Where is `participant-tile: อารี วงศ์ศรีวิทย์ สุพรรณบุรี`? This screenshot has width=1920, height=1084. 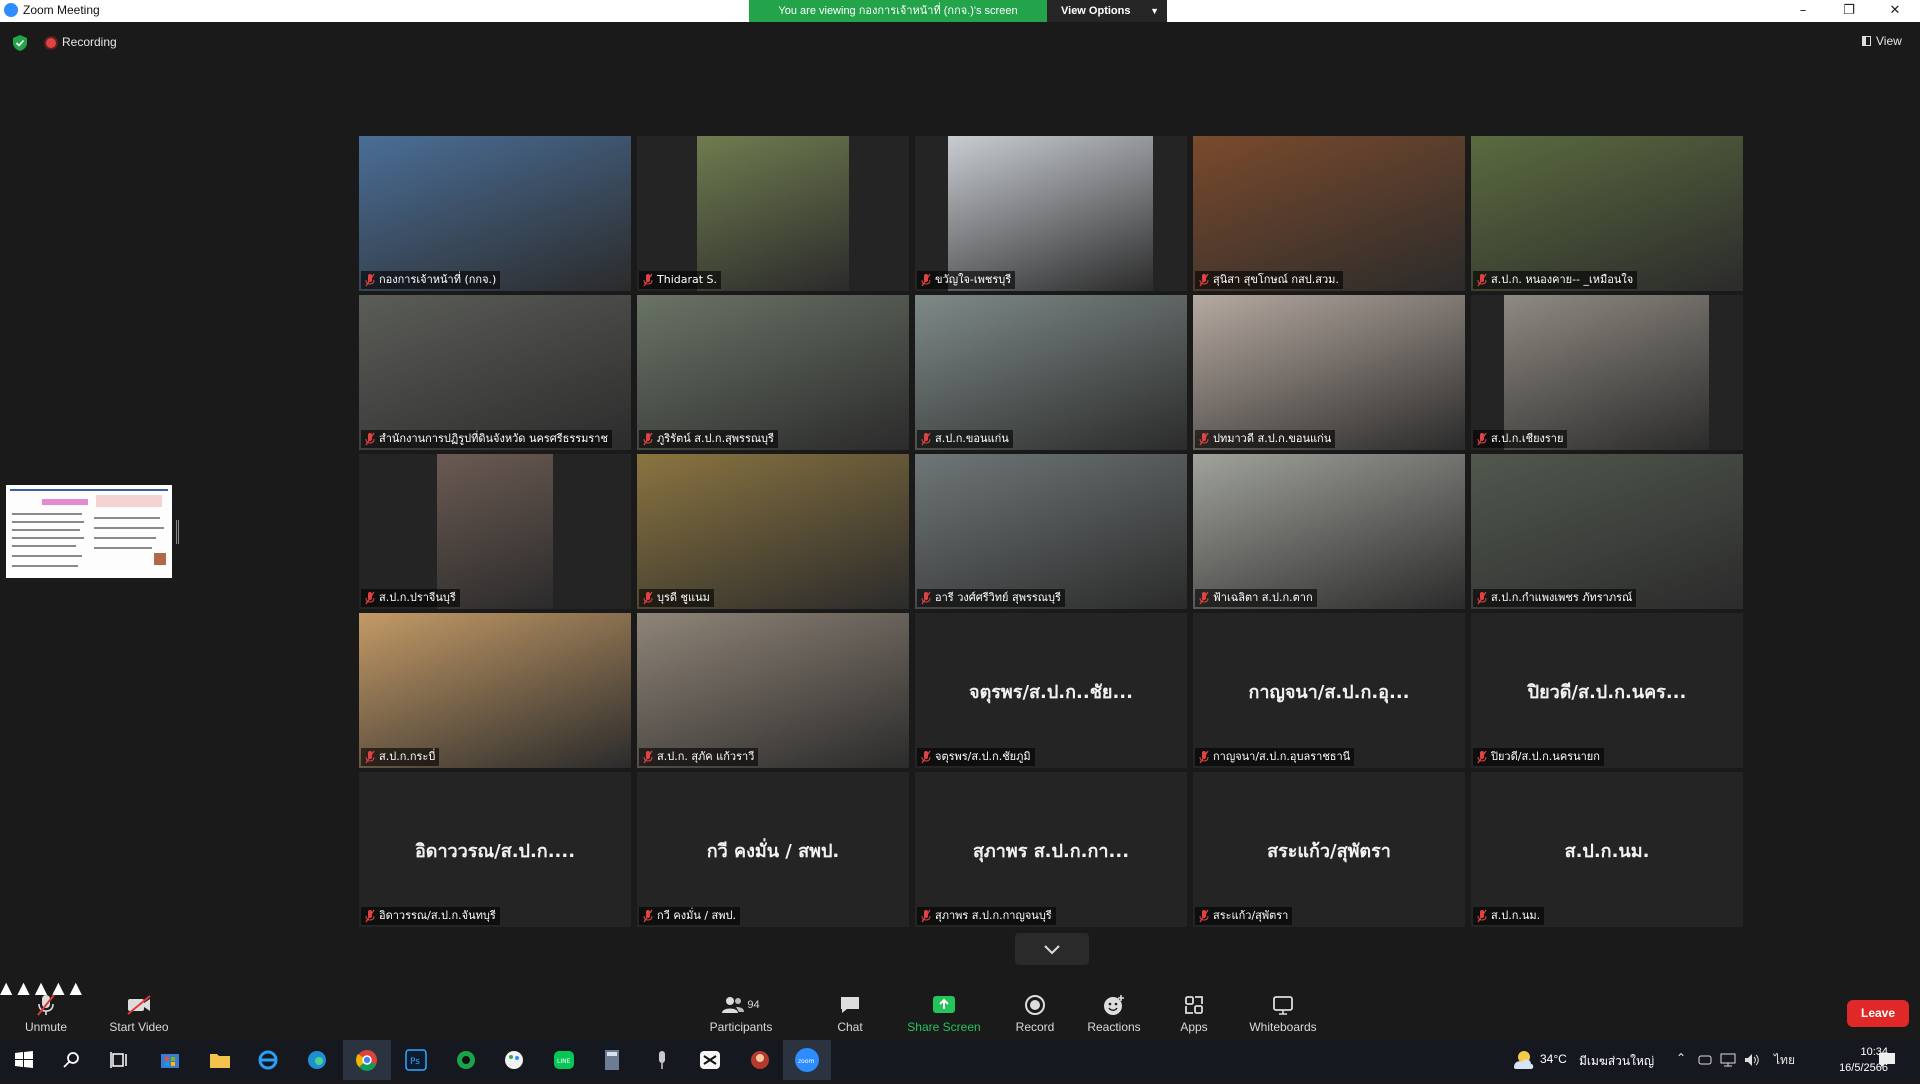
participant-tile: อารี วงศ์ศรีวิทย์ สุพรรณบุรี is located at coordinates (1051, 531).